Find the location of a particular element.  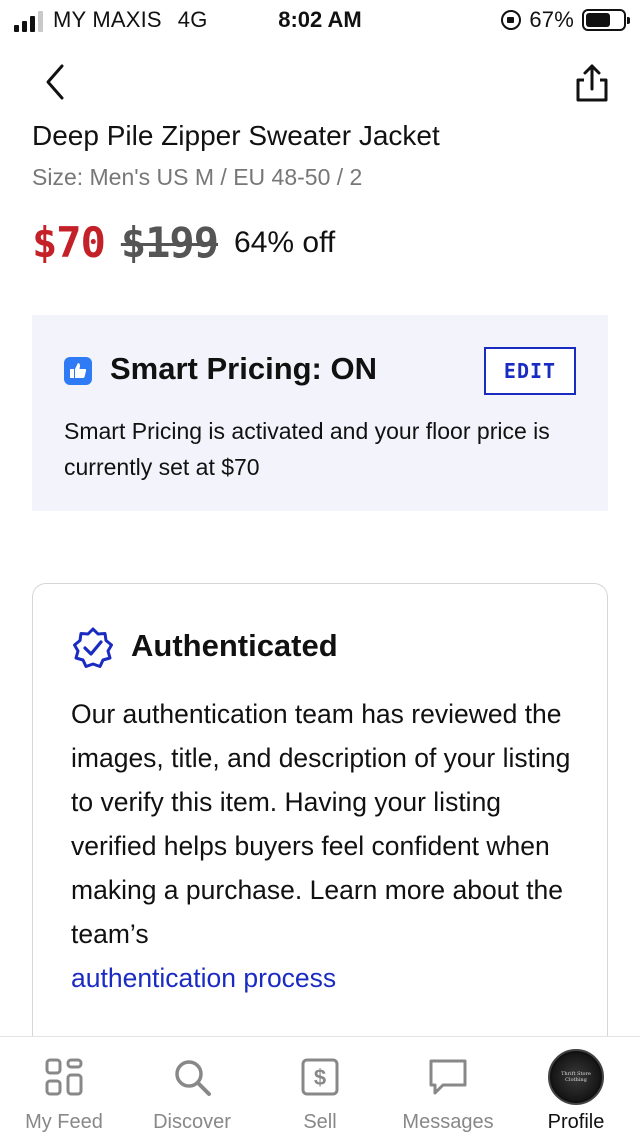

tab-label: Discover is located at coordinates (192, 1122).